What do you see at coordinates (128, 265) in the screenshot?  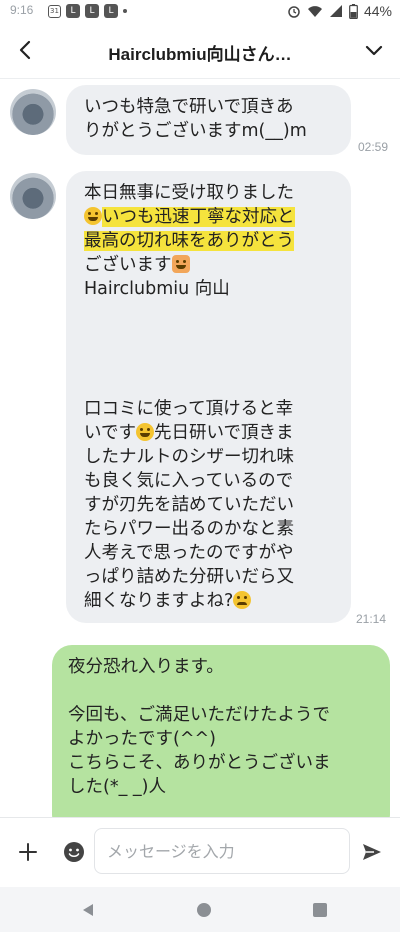 I see `message-text: ございます` at bounding box center [128, 265].